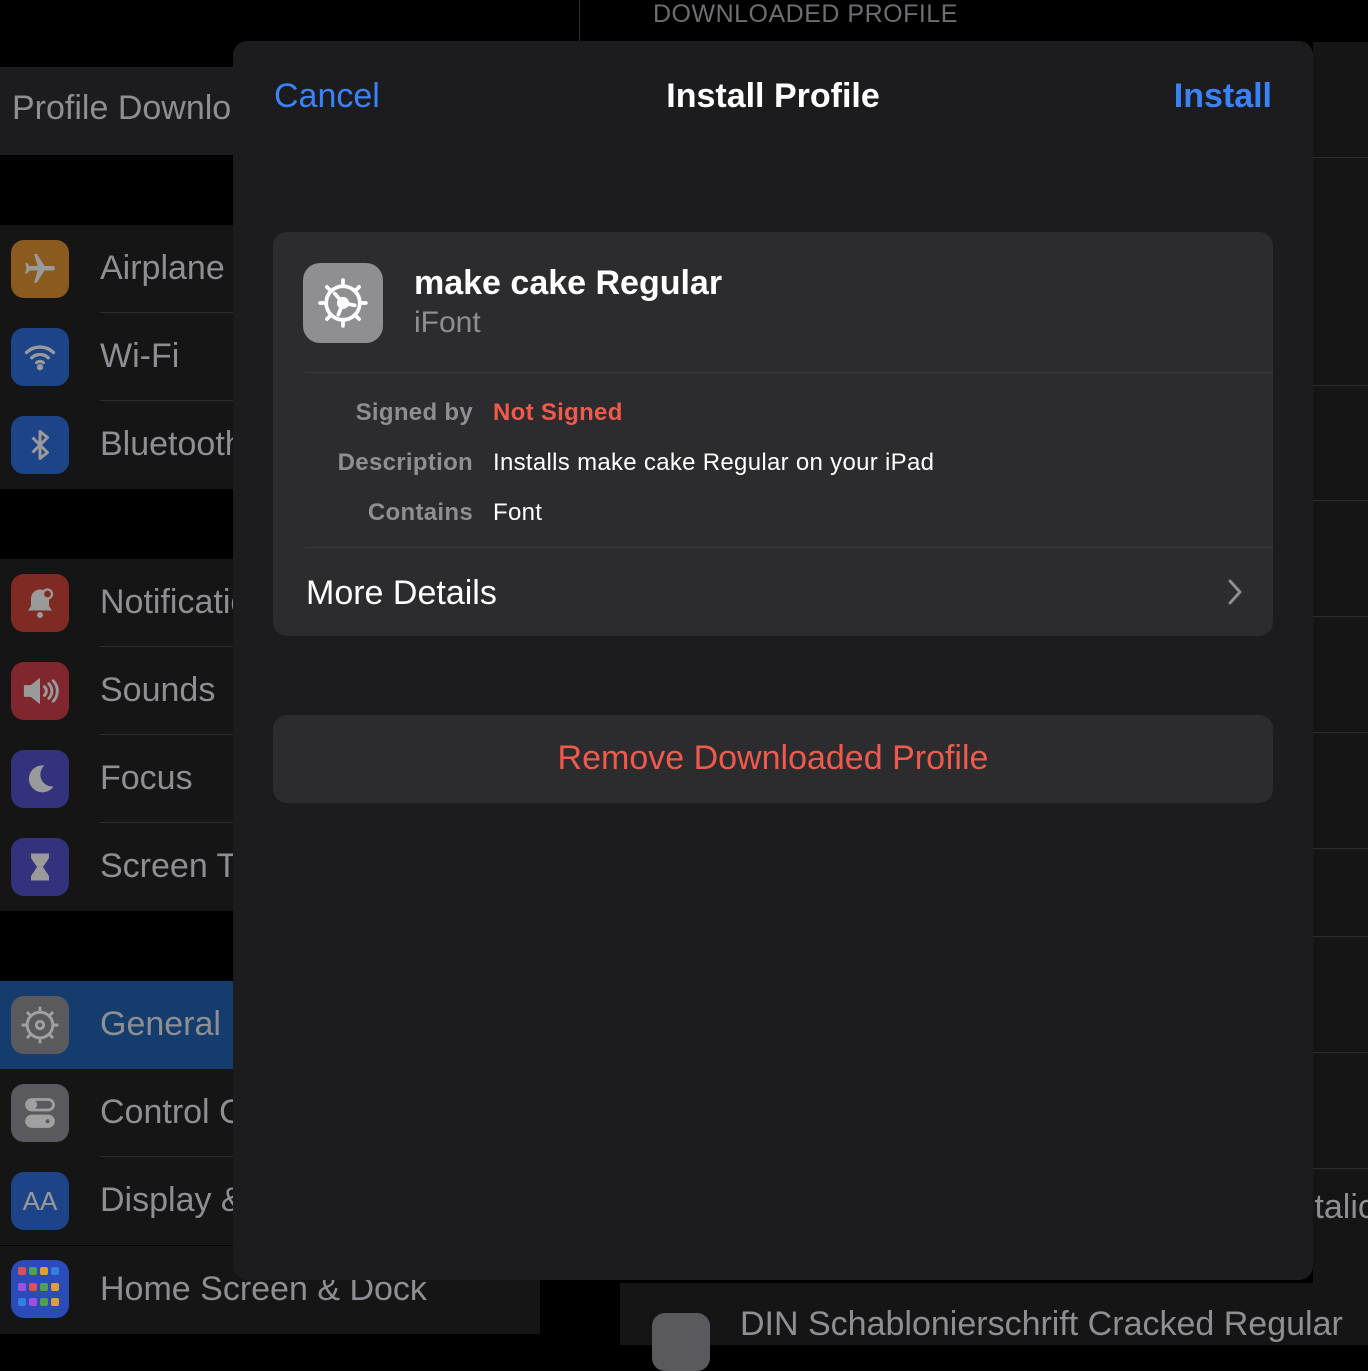  I want to click on sidebar-item-label: Bluetooth, so click(166, 444).